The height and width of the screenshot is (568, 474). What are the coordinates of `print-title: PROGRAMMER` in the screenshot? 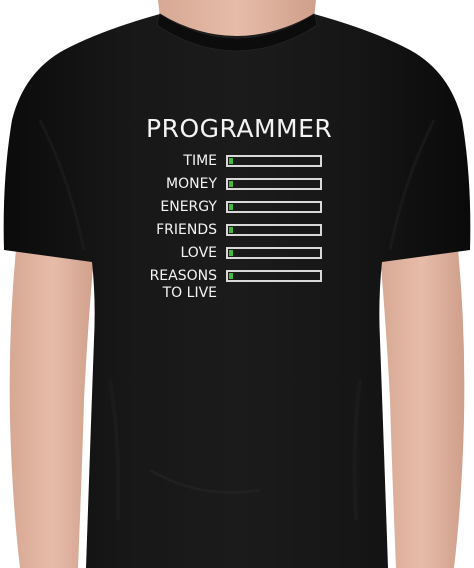 It's located at (239, 128).